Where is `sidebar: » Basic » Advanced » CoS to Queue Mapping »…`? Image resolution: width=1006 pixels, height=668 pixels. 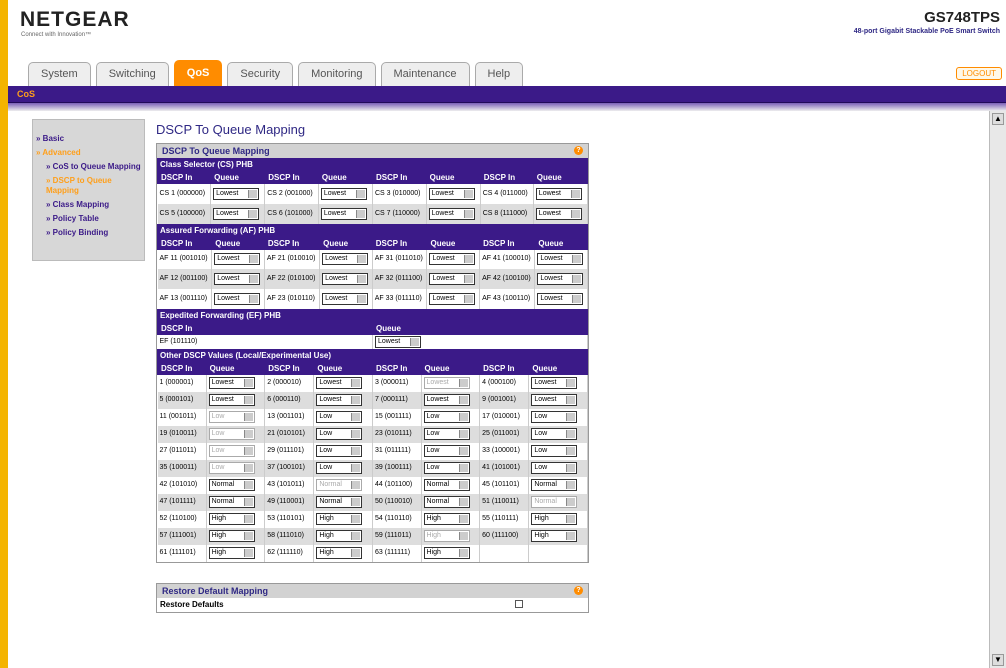 sidebar: » Basic » Advanced » CoS to Queue Mapping »… is located at coordinates (88, 190).